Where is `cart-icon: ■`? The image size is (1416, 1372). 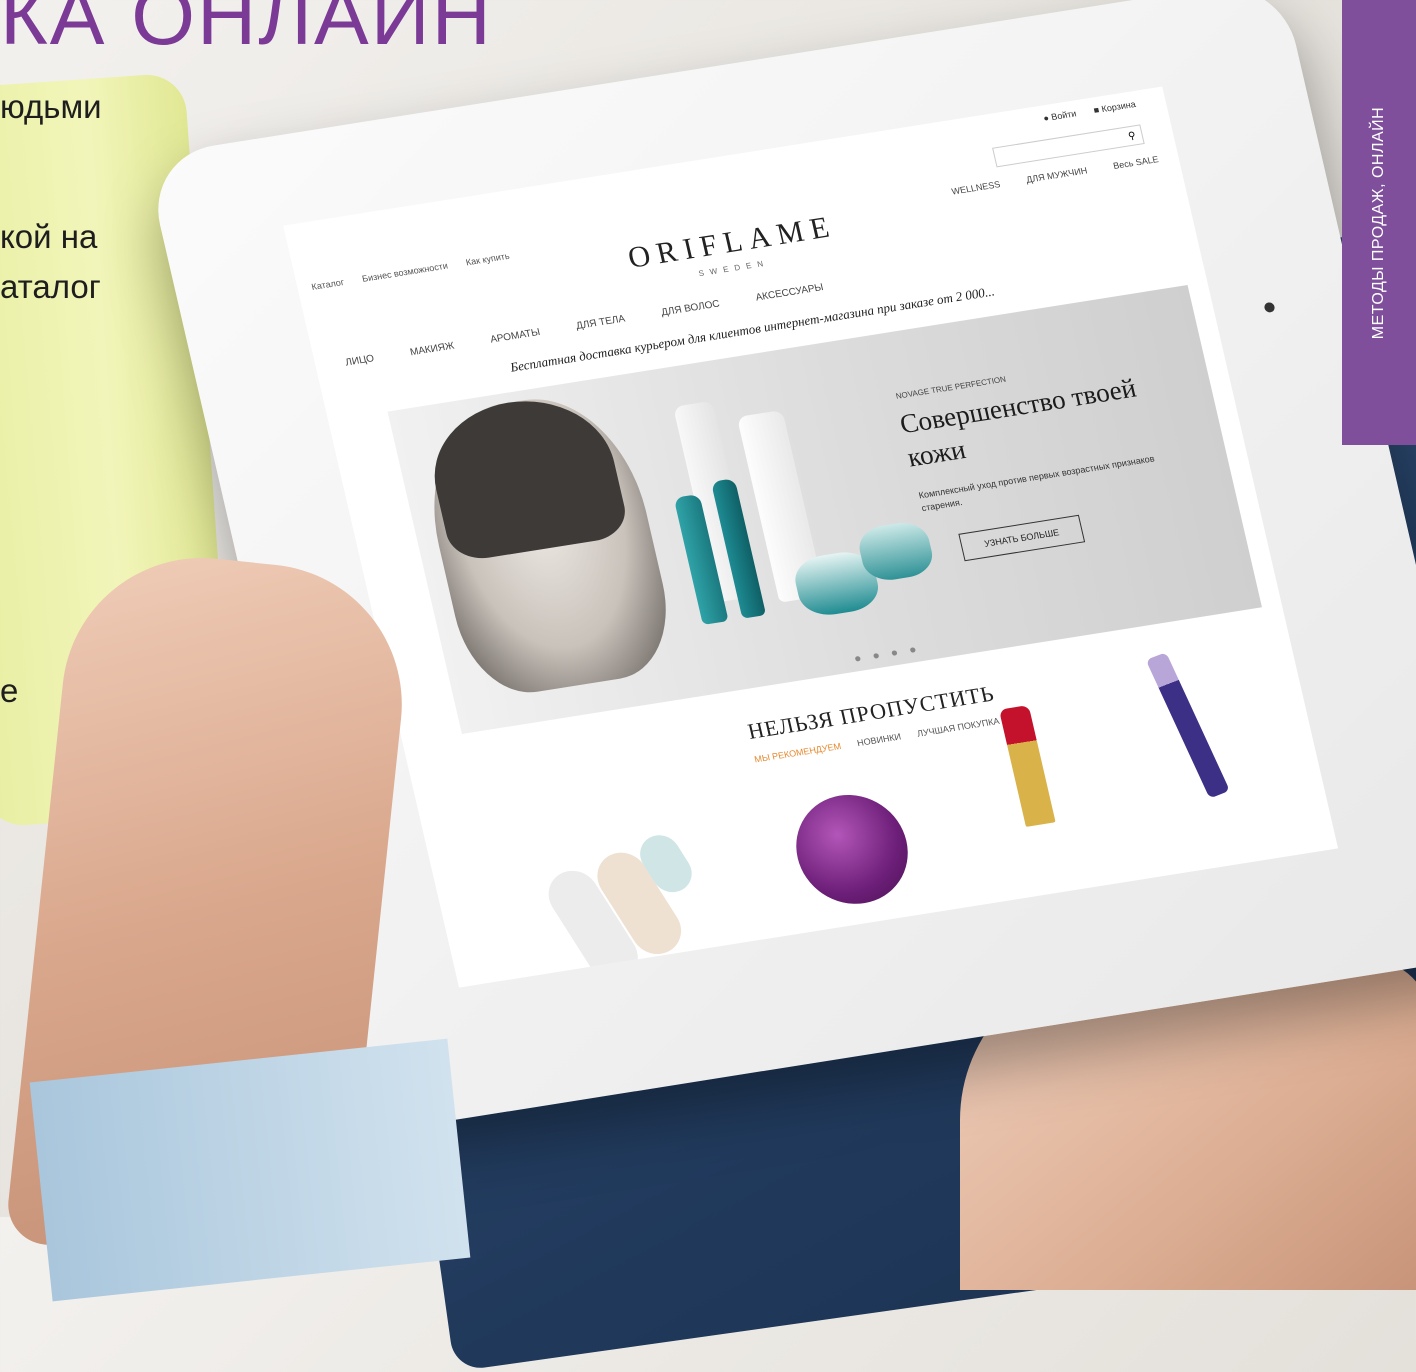
cart-icon: ■ is located at coordinates (1096, 110).